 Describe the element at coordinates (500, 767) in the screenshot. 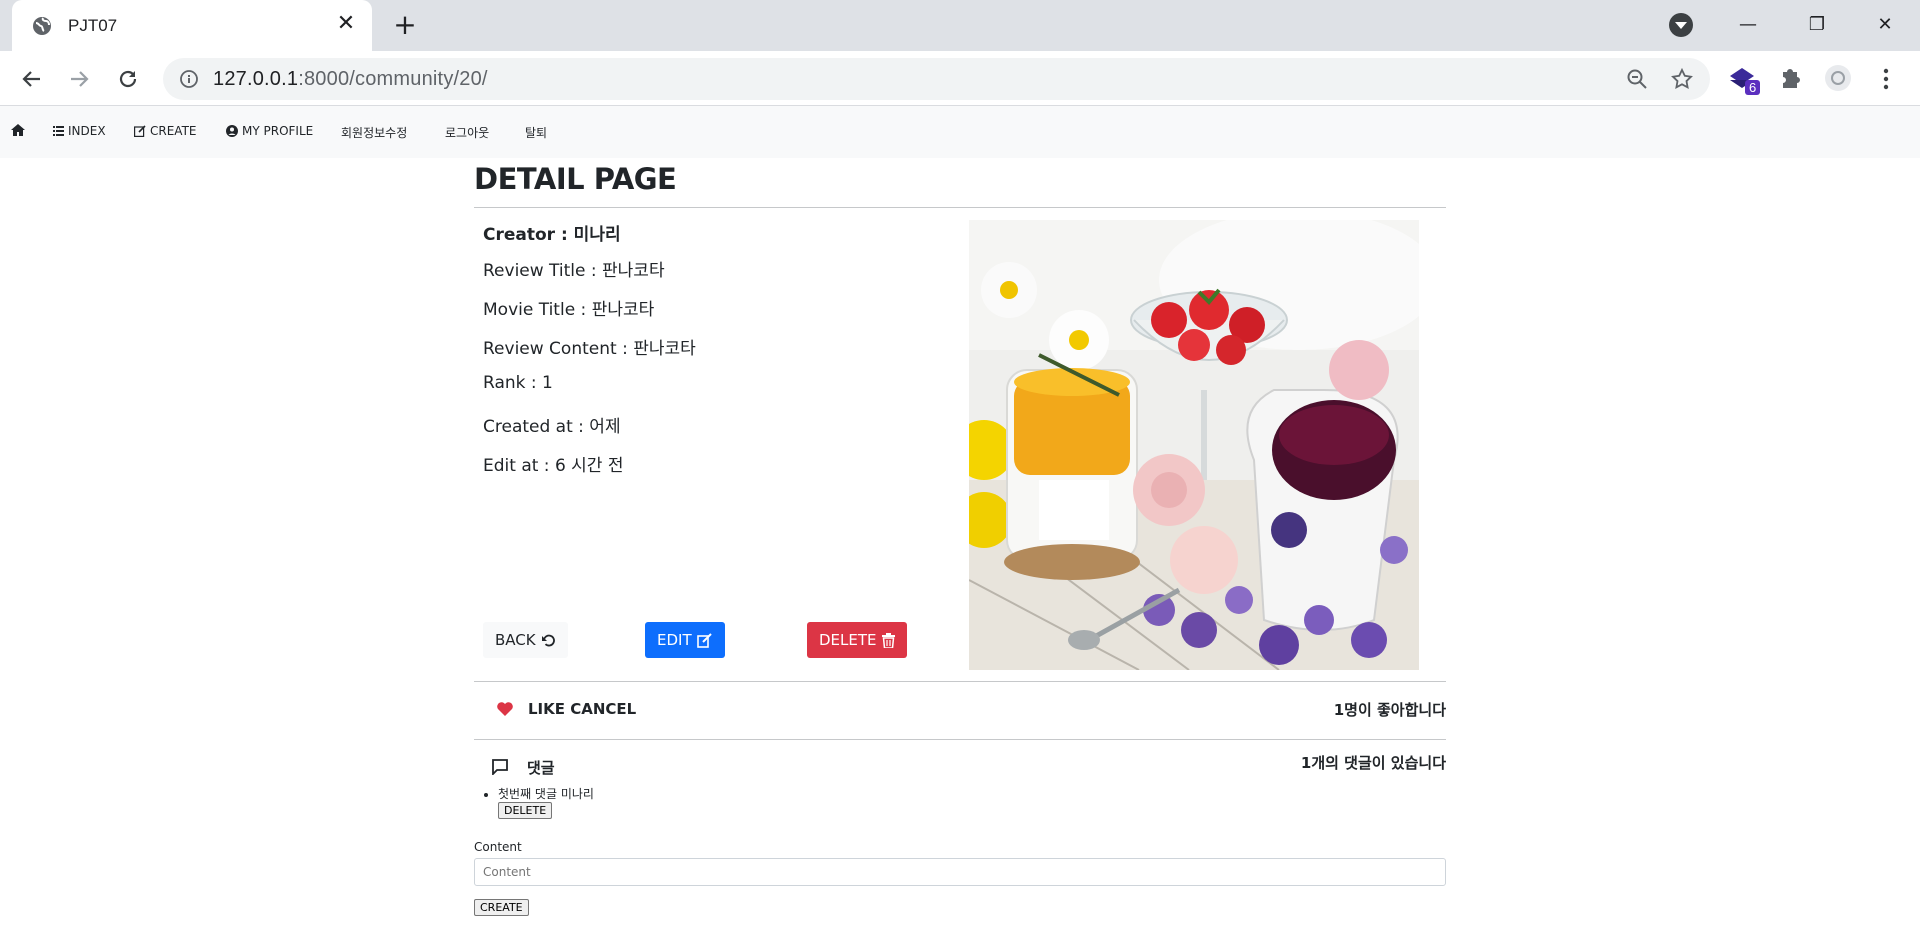

I see `comment-icon` at that location.